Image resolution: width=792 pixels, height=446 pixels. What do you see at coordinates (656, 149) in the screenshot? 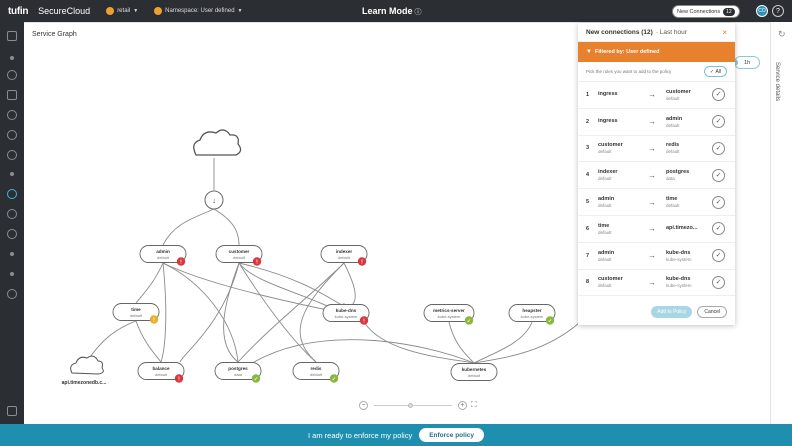
I see `connection-row: 3 customer default → redis default ✓` at bounding box center [656, 149].